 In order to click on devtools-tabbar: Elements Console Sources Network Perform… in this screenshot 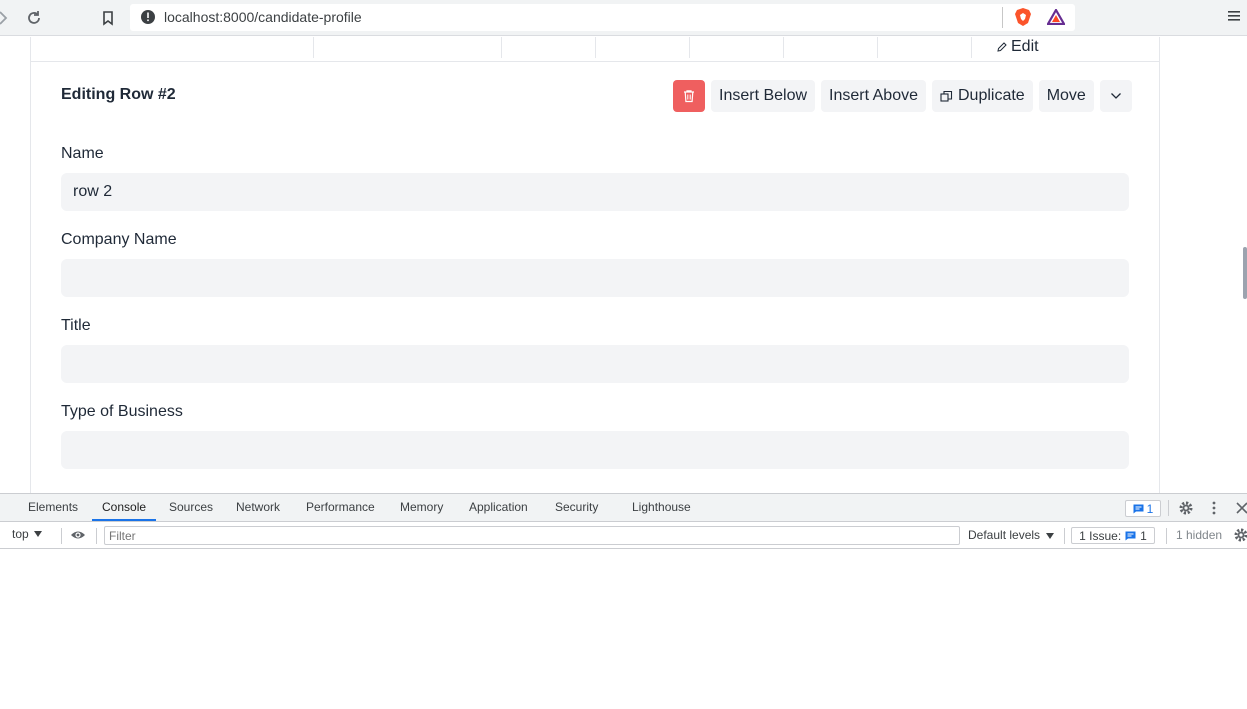, I will do `click(623, 508)`.